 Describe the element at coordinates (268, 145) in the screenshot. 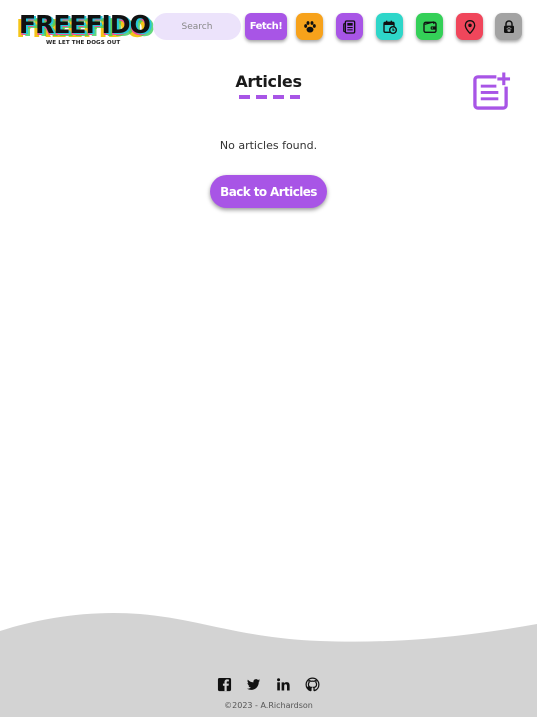

I see `empty-message: No articles found.` at that location.